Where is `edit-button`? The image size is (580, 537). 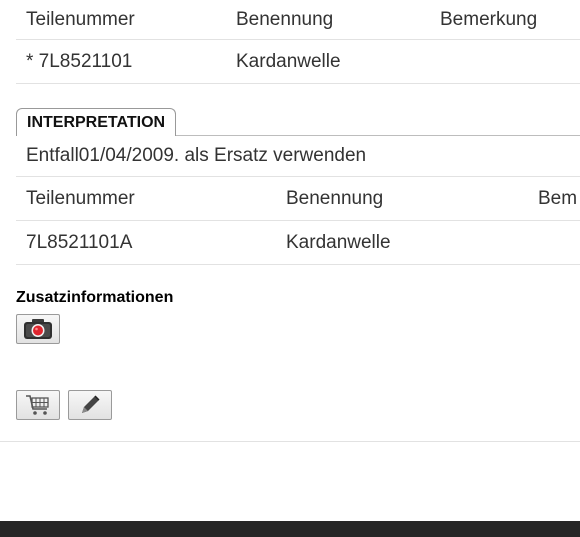
edit-button is located at coordinates (90, 405).